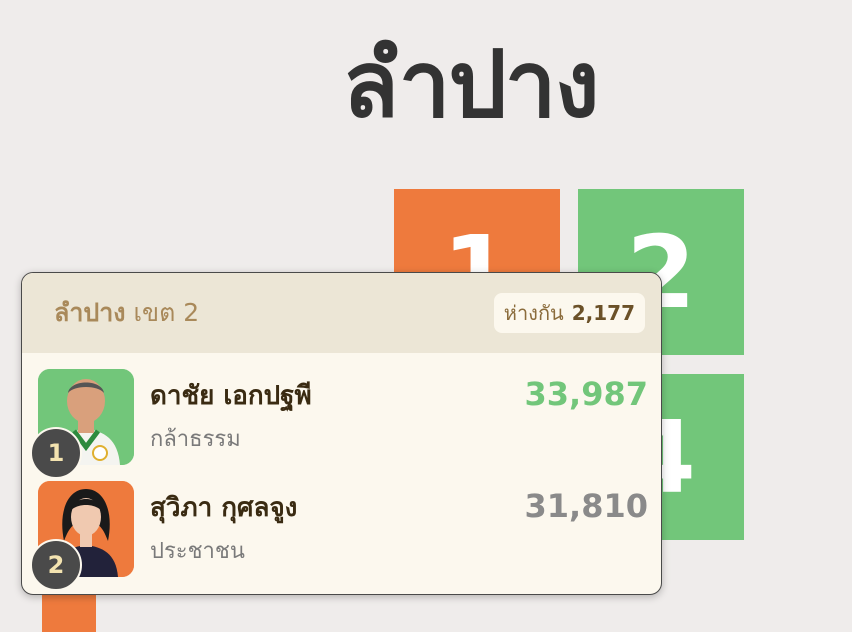 This screenshot has width=852, height=632. What do you see at coordinates (603, 313) in the screenshot?
I see `margin-value: 2,177` at bounding box center [603, 313].